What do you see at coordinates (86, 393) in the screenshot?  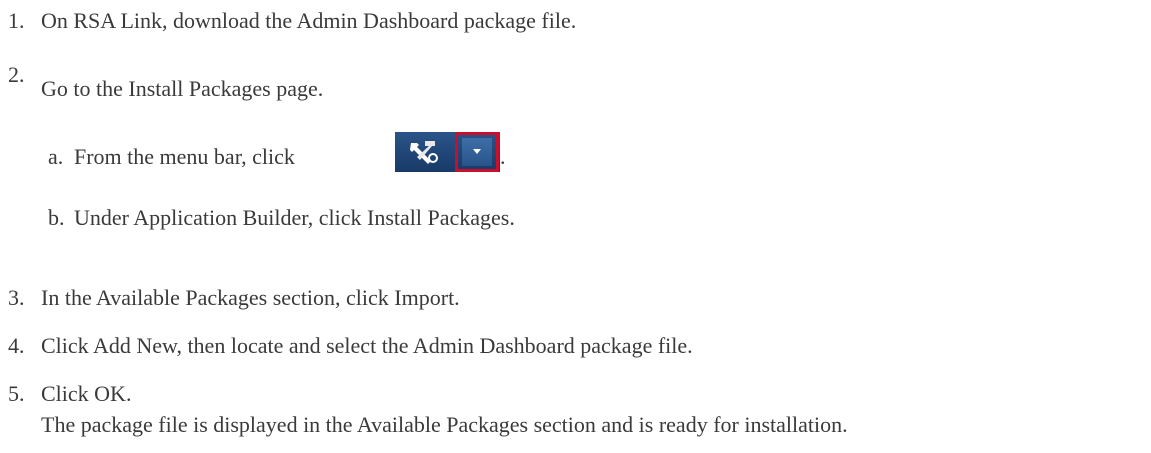 I see `step-text: Click OK.` at bounding box center [86, 393].